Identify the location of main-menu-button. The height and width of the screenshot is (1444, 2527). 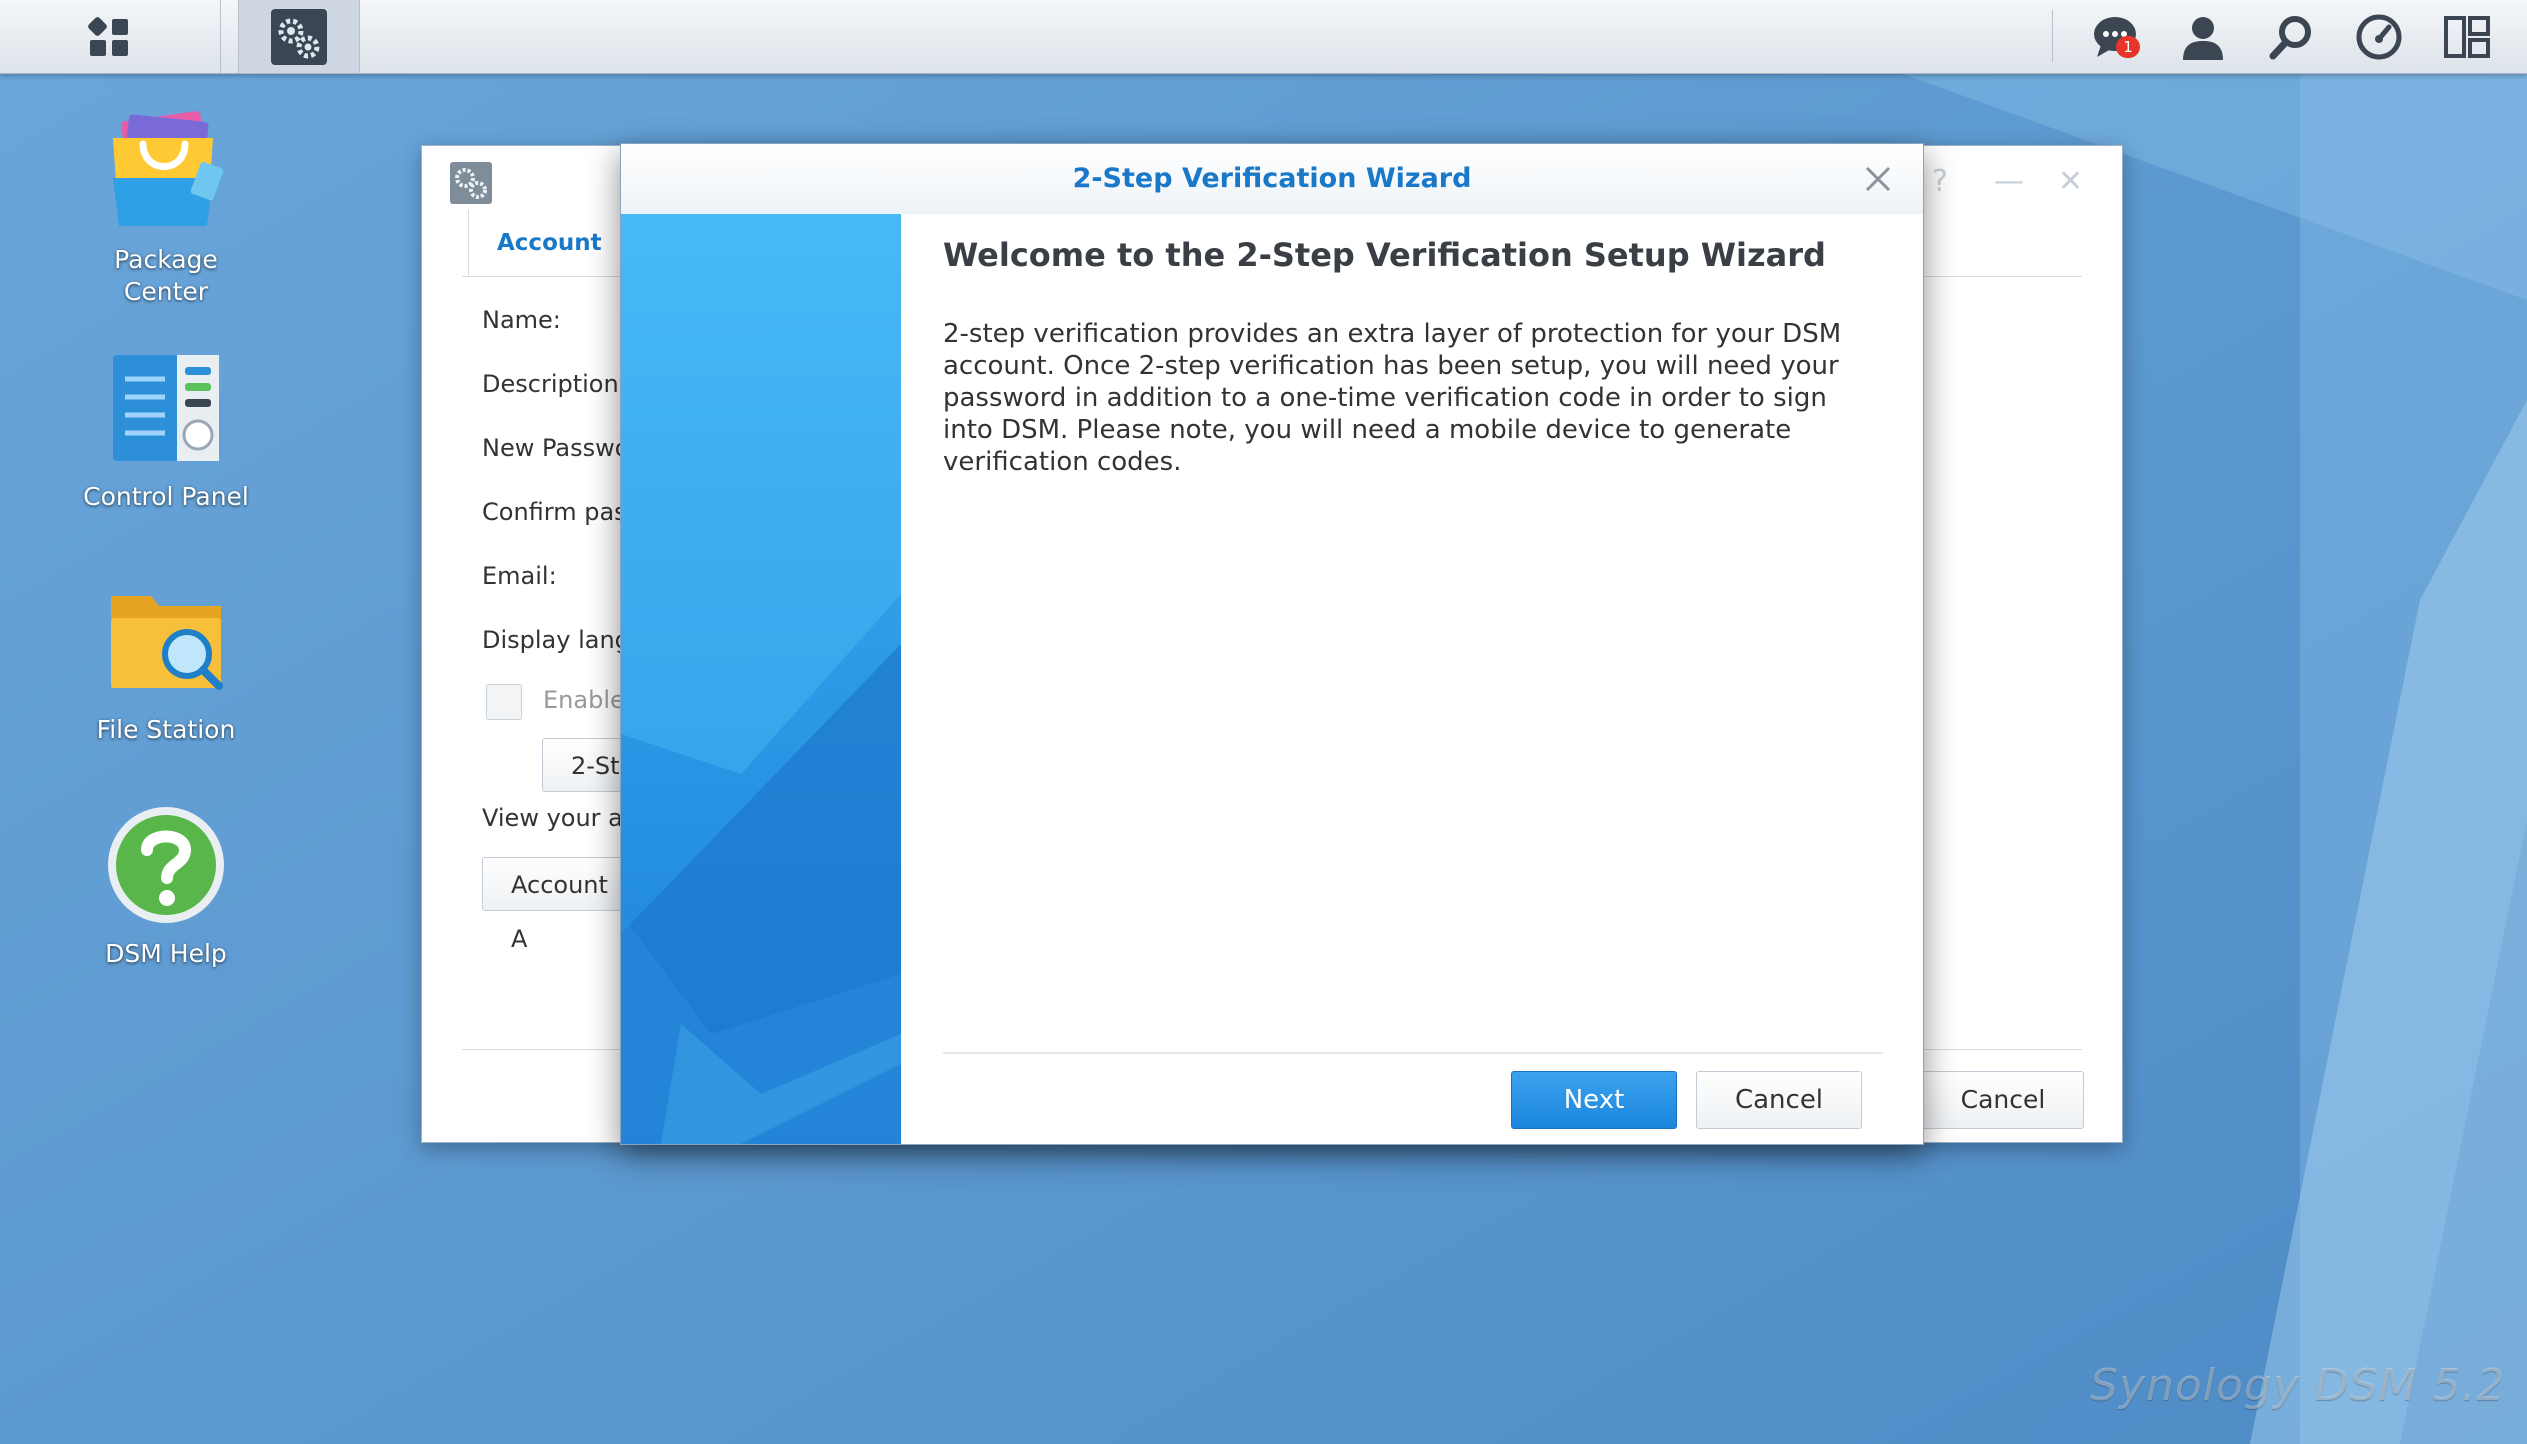
(110, 36).